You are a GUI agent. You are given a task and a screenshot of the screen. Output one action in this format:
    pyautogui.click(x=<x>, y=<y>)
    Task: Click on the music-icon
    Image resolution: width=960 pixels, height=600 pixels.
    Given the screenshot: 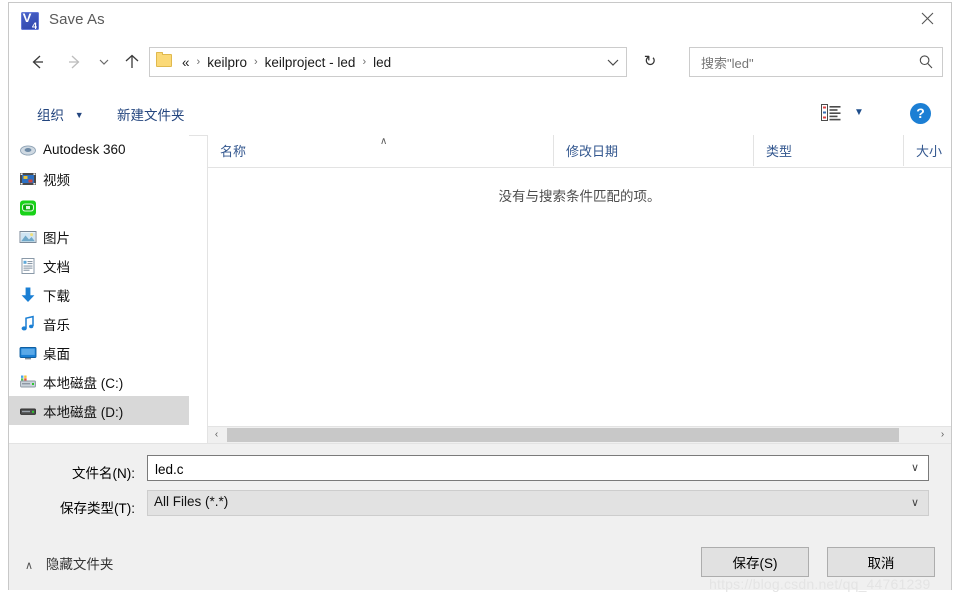 What is the action you would take?
    pyautogui.click(x=27, y=322)
    